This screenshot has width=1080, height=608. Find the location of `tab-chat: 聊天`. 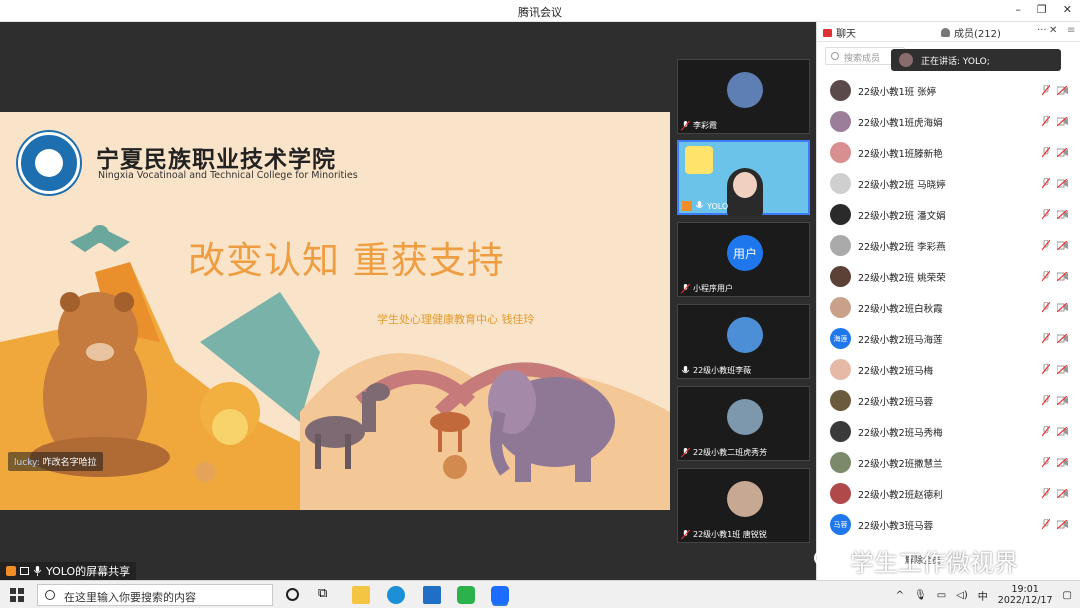

tab-chat: 聊天 is located at coordinates (839, 32).